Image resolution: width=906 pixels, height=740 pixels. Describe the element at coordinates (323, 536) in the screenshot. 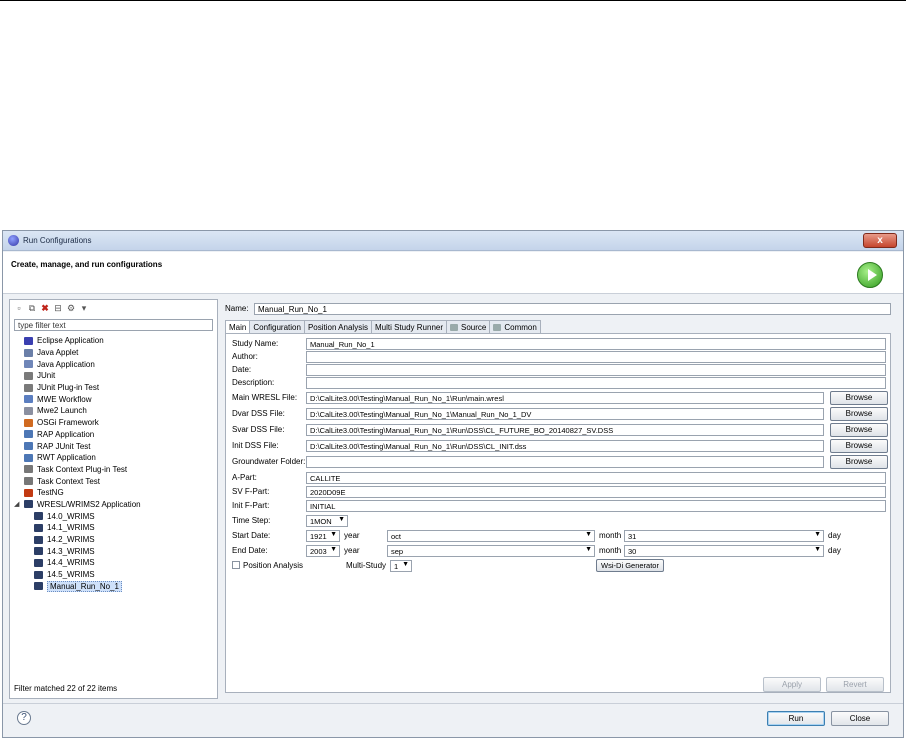

I see `start-year-select: 1921 ▼` at that location.